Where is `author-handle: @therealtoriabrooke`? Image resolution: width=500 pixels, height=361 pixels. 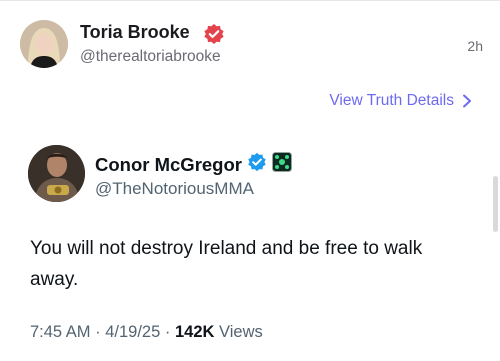
author-handle: @therealtoriabrooke is located at coordinates (150, 57).